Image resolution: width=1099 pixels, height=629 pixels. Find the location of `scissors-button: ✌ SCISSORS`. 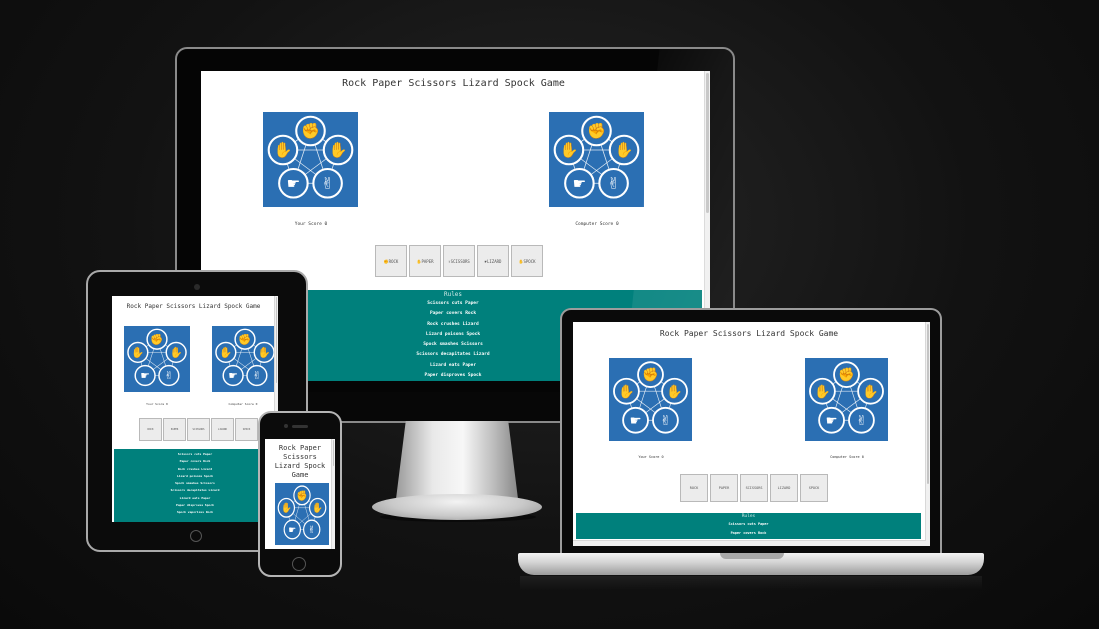

scissors-button: ✌ SCISSORS is located at coordinates (459, 261).